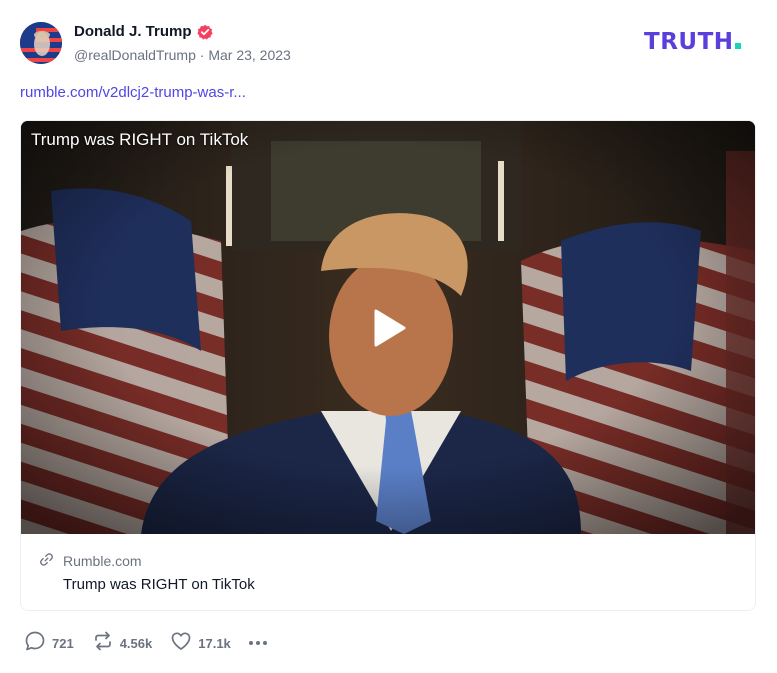 The width and height of the screenshot is (777, 673). I want to click on like-button: 17.1k, so click(200, 643).